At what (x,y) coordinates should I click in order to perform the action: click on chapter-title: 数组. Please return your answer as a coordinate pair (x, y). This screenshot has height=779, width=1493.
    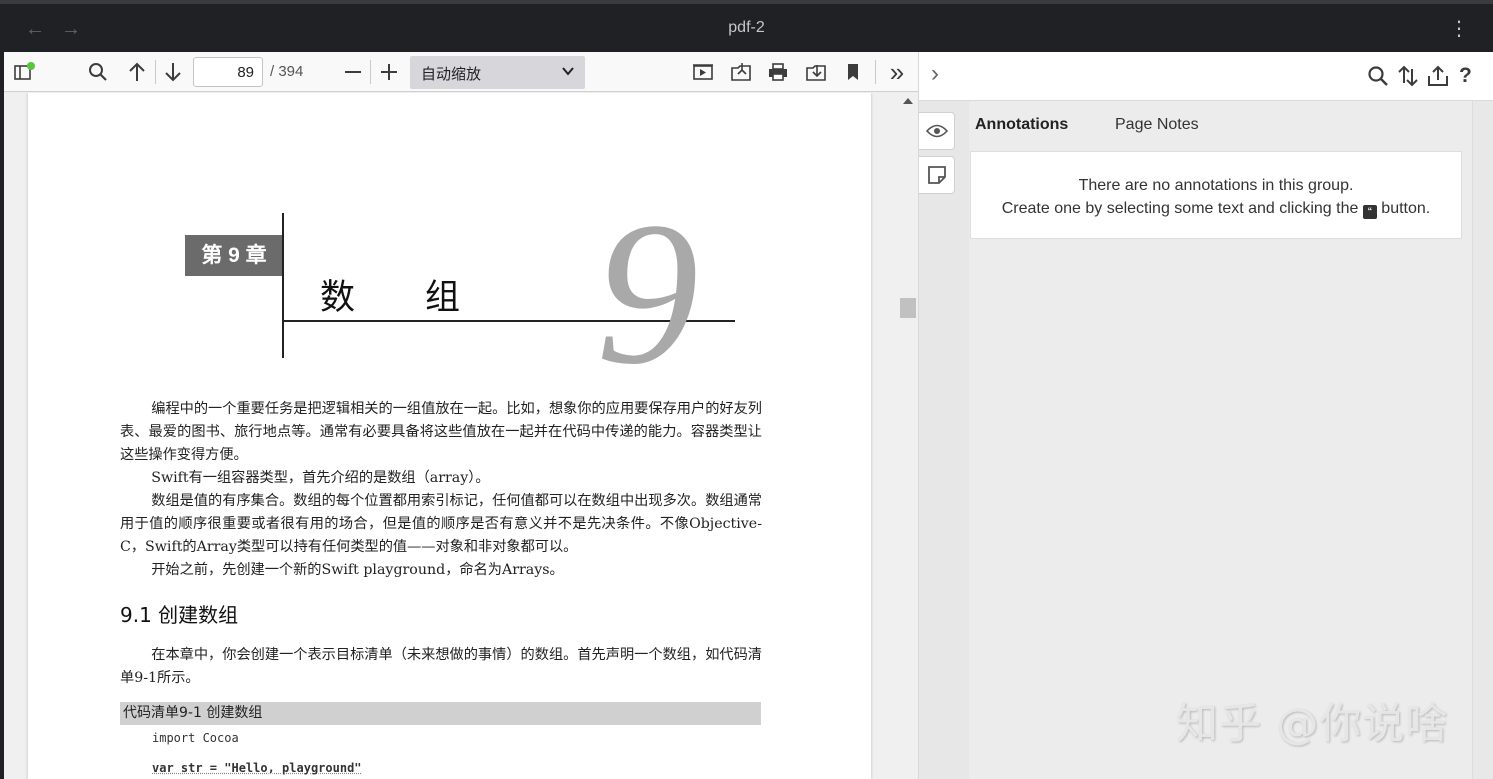
    Looking at the image, I should click on (425, 298).